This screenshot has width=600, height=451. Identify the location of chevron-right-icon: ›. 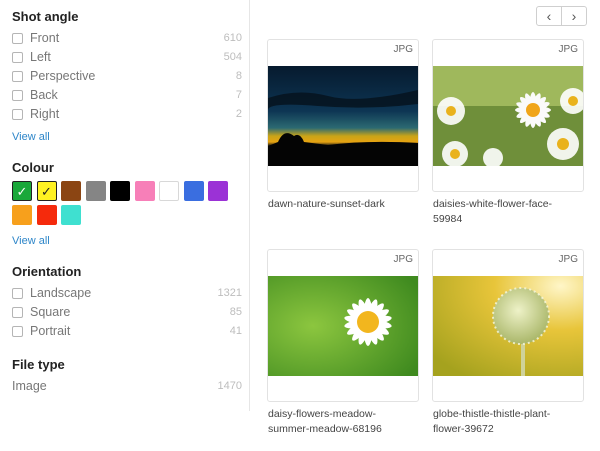
(574, 16).